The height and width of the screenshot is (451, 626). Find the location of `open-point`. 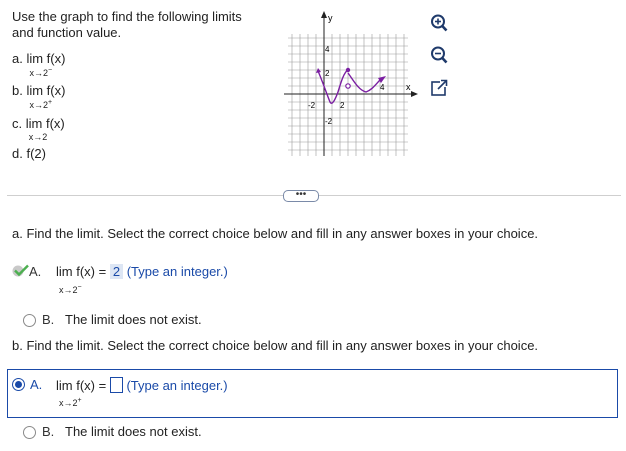

open-point is located at coordinates (348, 86).